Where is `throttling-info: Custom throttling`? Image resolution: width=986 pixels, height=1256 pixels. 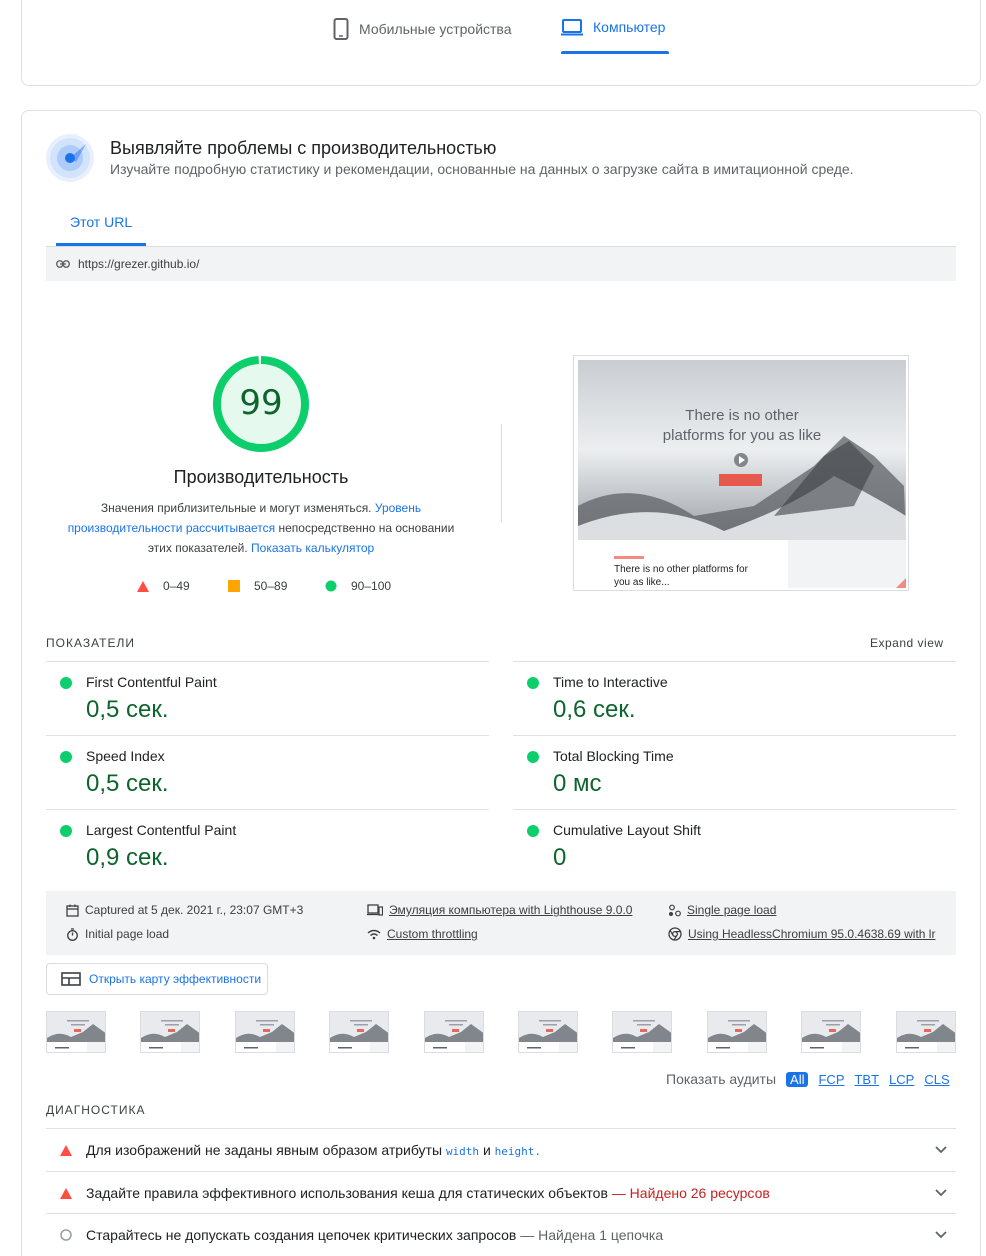 throttling-info: Custom throttling is located at coordinates (422, 934).